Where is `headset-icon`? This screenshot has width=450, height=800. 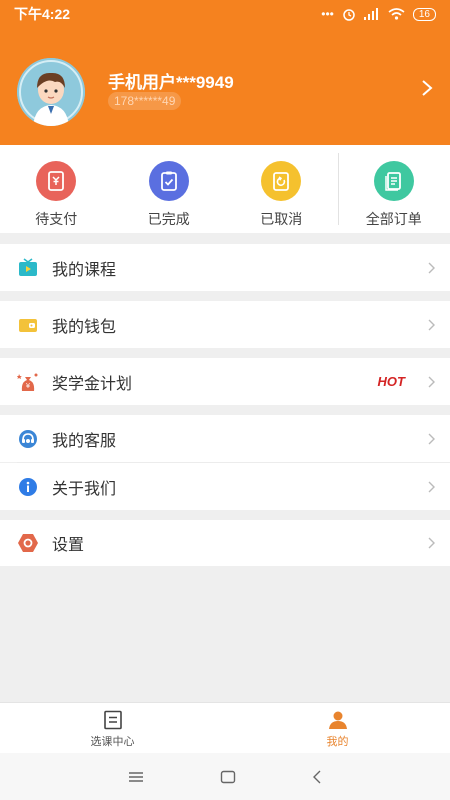
headset-icon is located at coordinates (28, 439).